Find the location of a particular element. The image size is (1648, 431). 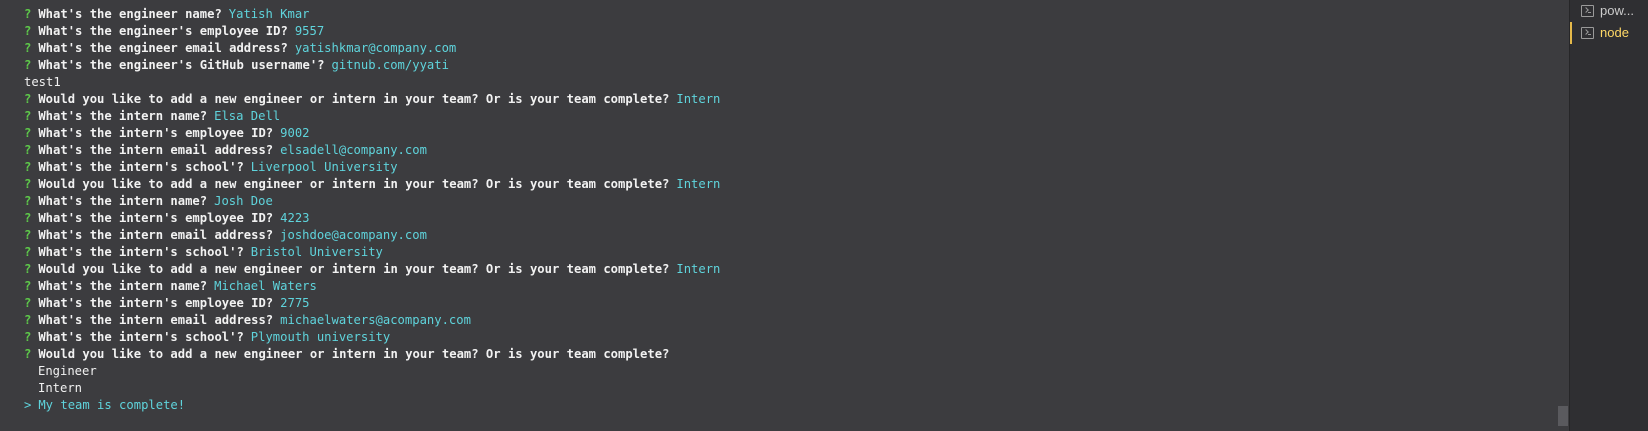

prompt-answer: Michael Waters is located at coordinates (265, 286).